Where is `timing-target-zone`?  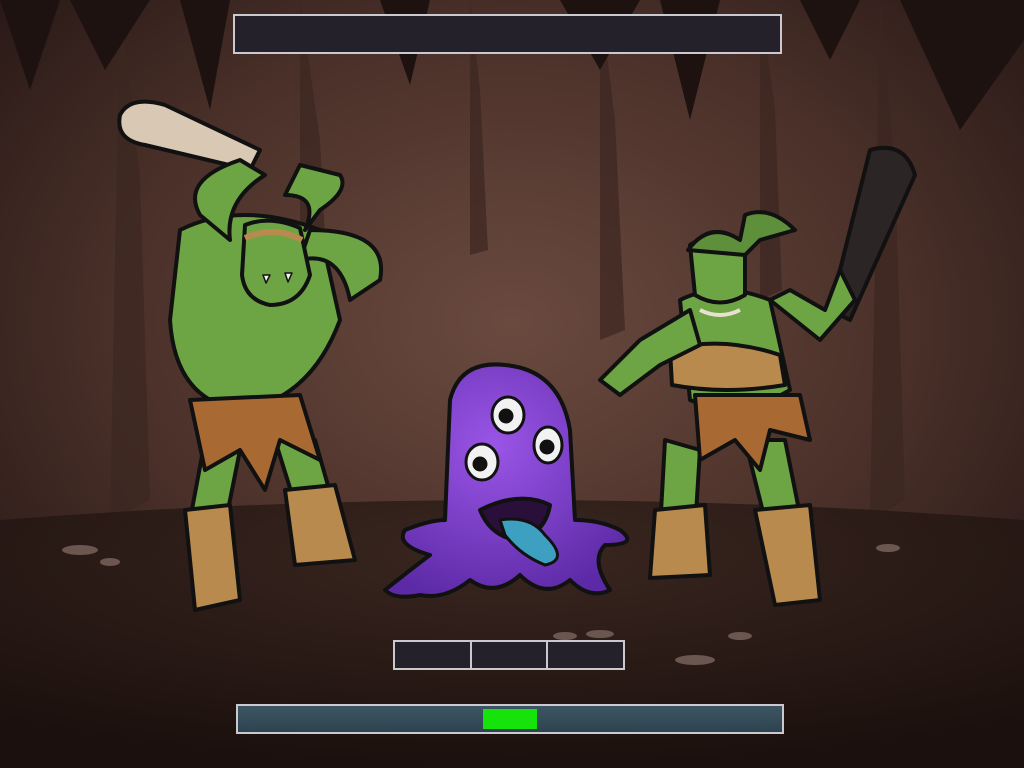 timing-target-zone is located at coordinates (510, 719).